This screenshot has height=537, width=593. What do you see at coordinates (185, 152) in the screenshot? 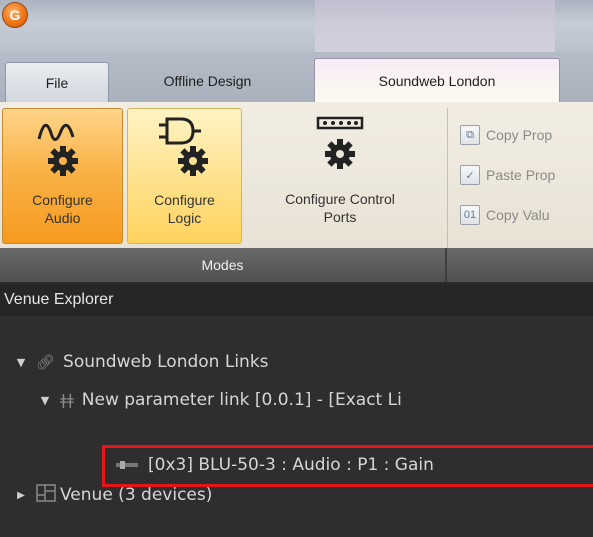
I see `logic-gate-gear-icon` at bounding box center [185, 152].